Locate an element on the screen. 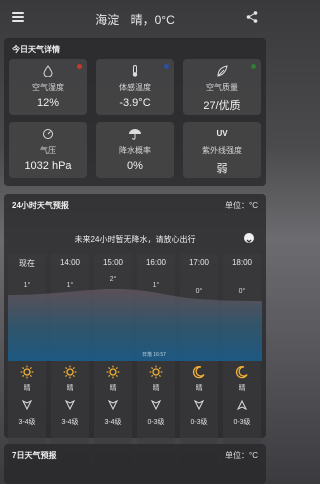 This screenshot has height=484, width=320. tile-value: 弱 is located at coordinates (222, 169).